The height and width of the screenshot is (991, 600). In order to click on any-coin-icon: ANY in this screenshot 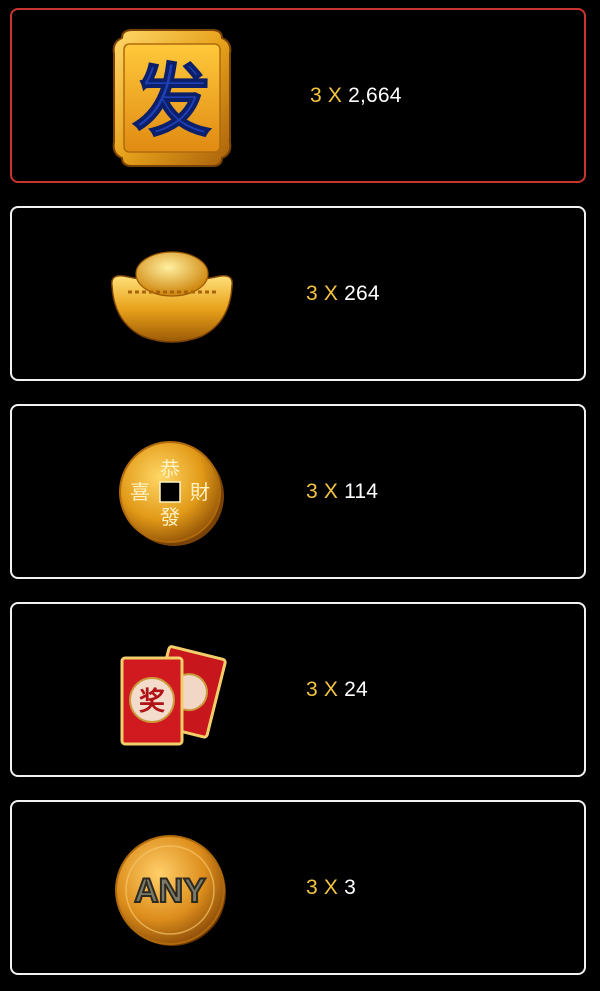, I will do `click(172, 890)`.